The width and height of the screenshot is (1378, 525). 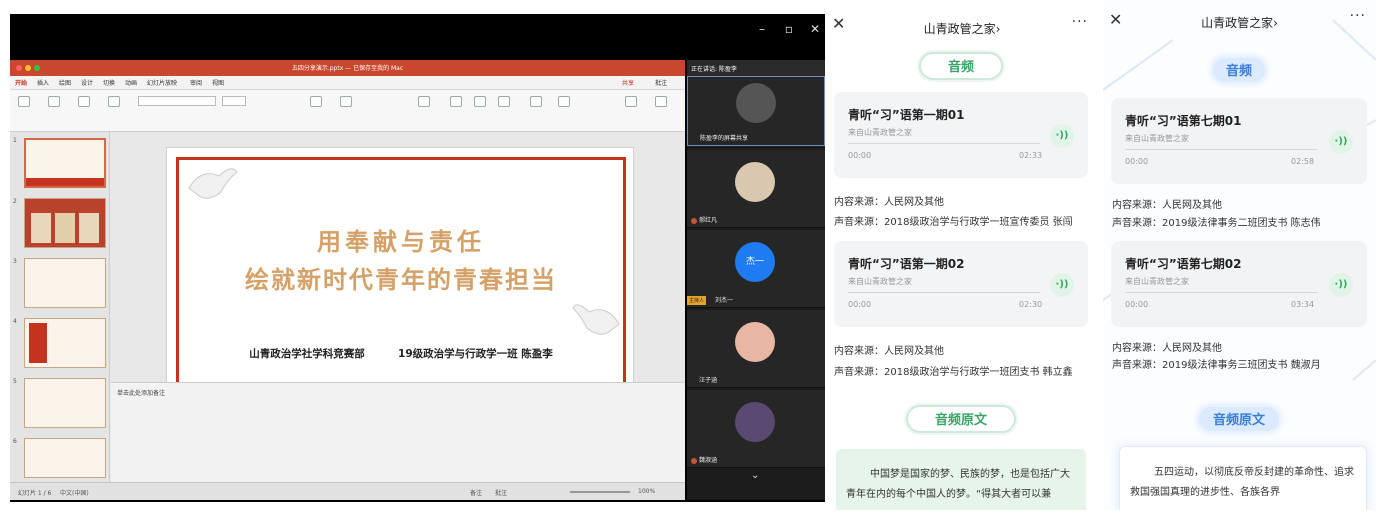 I want to click on layout-icon, so click(x=114, y=101).